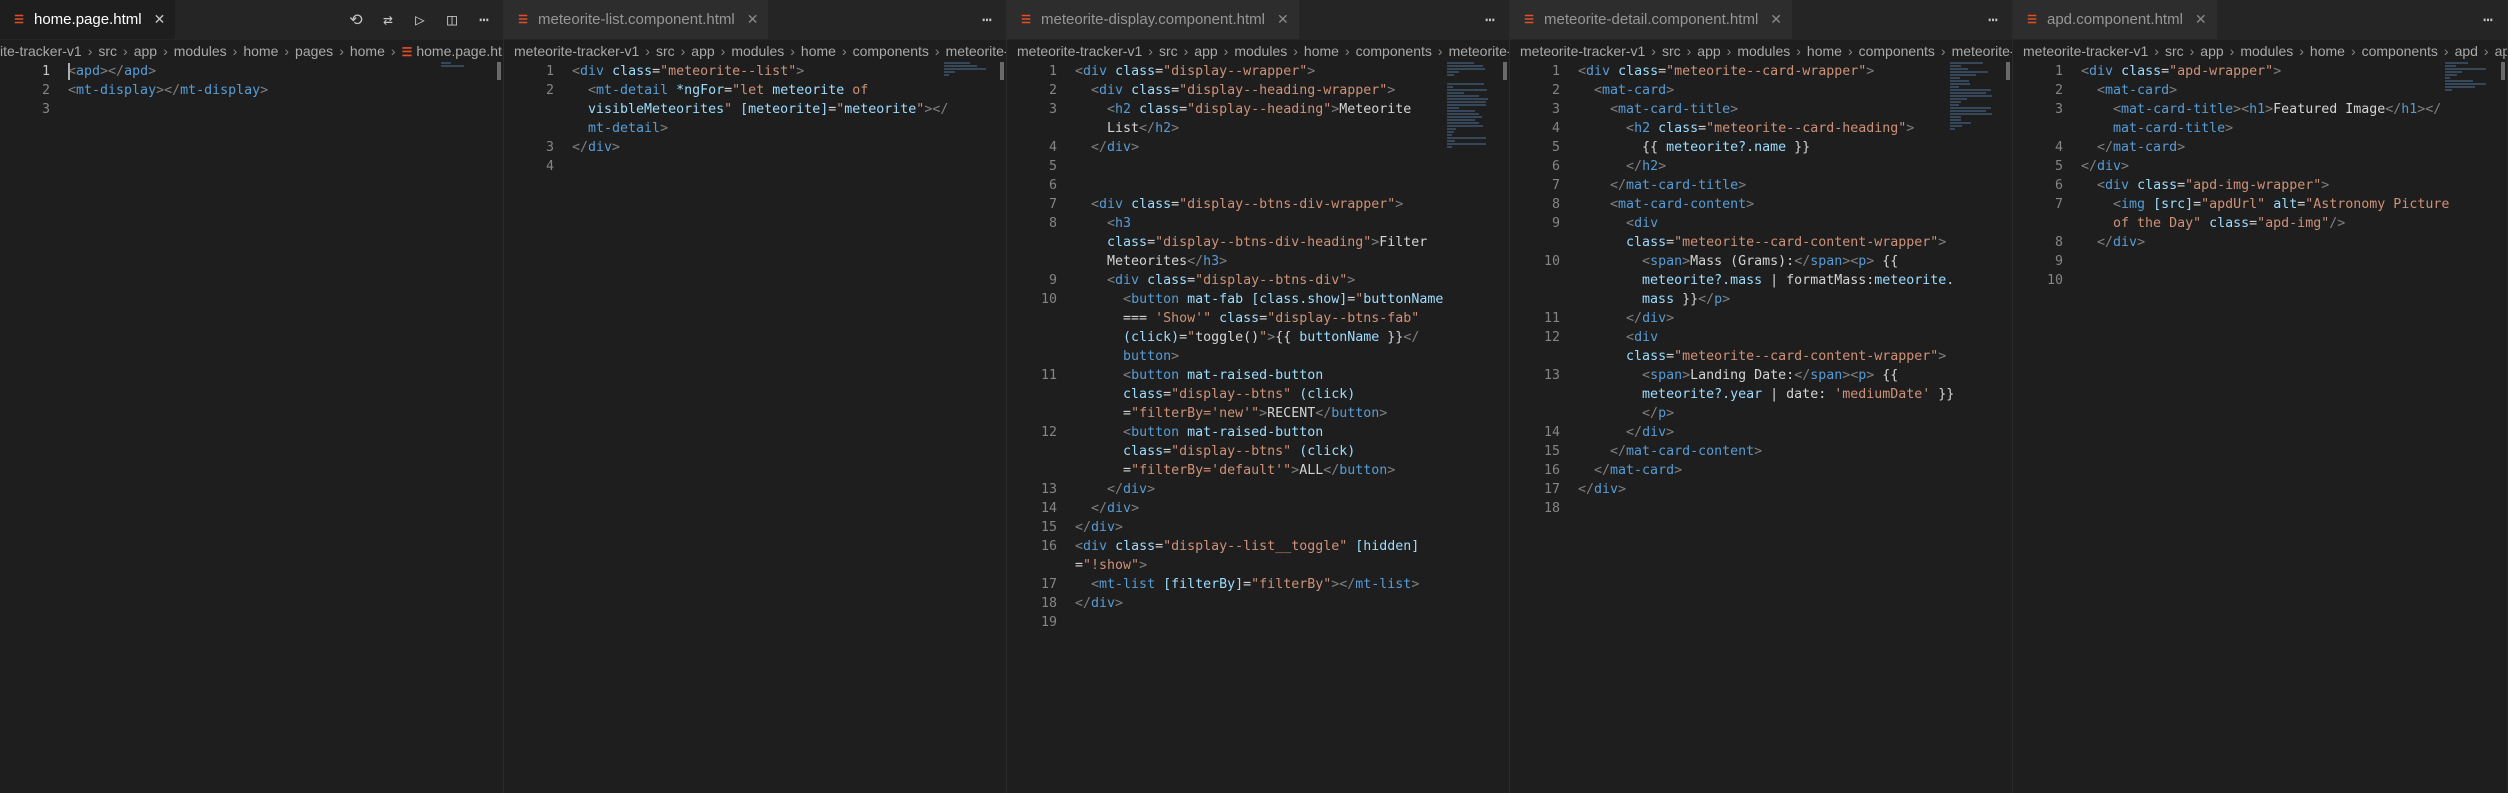 The height and width of the screenshot is (793, 2508). I want to click on editor-tab: ☰ home.page.html ✕, so click(88, 19).